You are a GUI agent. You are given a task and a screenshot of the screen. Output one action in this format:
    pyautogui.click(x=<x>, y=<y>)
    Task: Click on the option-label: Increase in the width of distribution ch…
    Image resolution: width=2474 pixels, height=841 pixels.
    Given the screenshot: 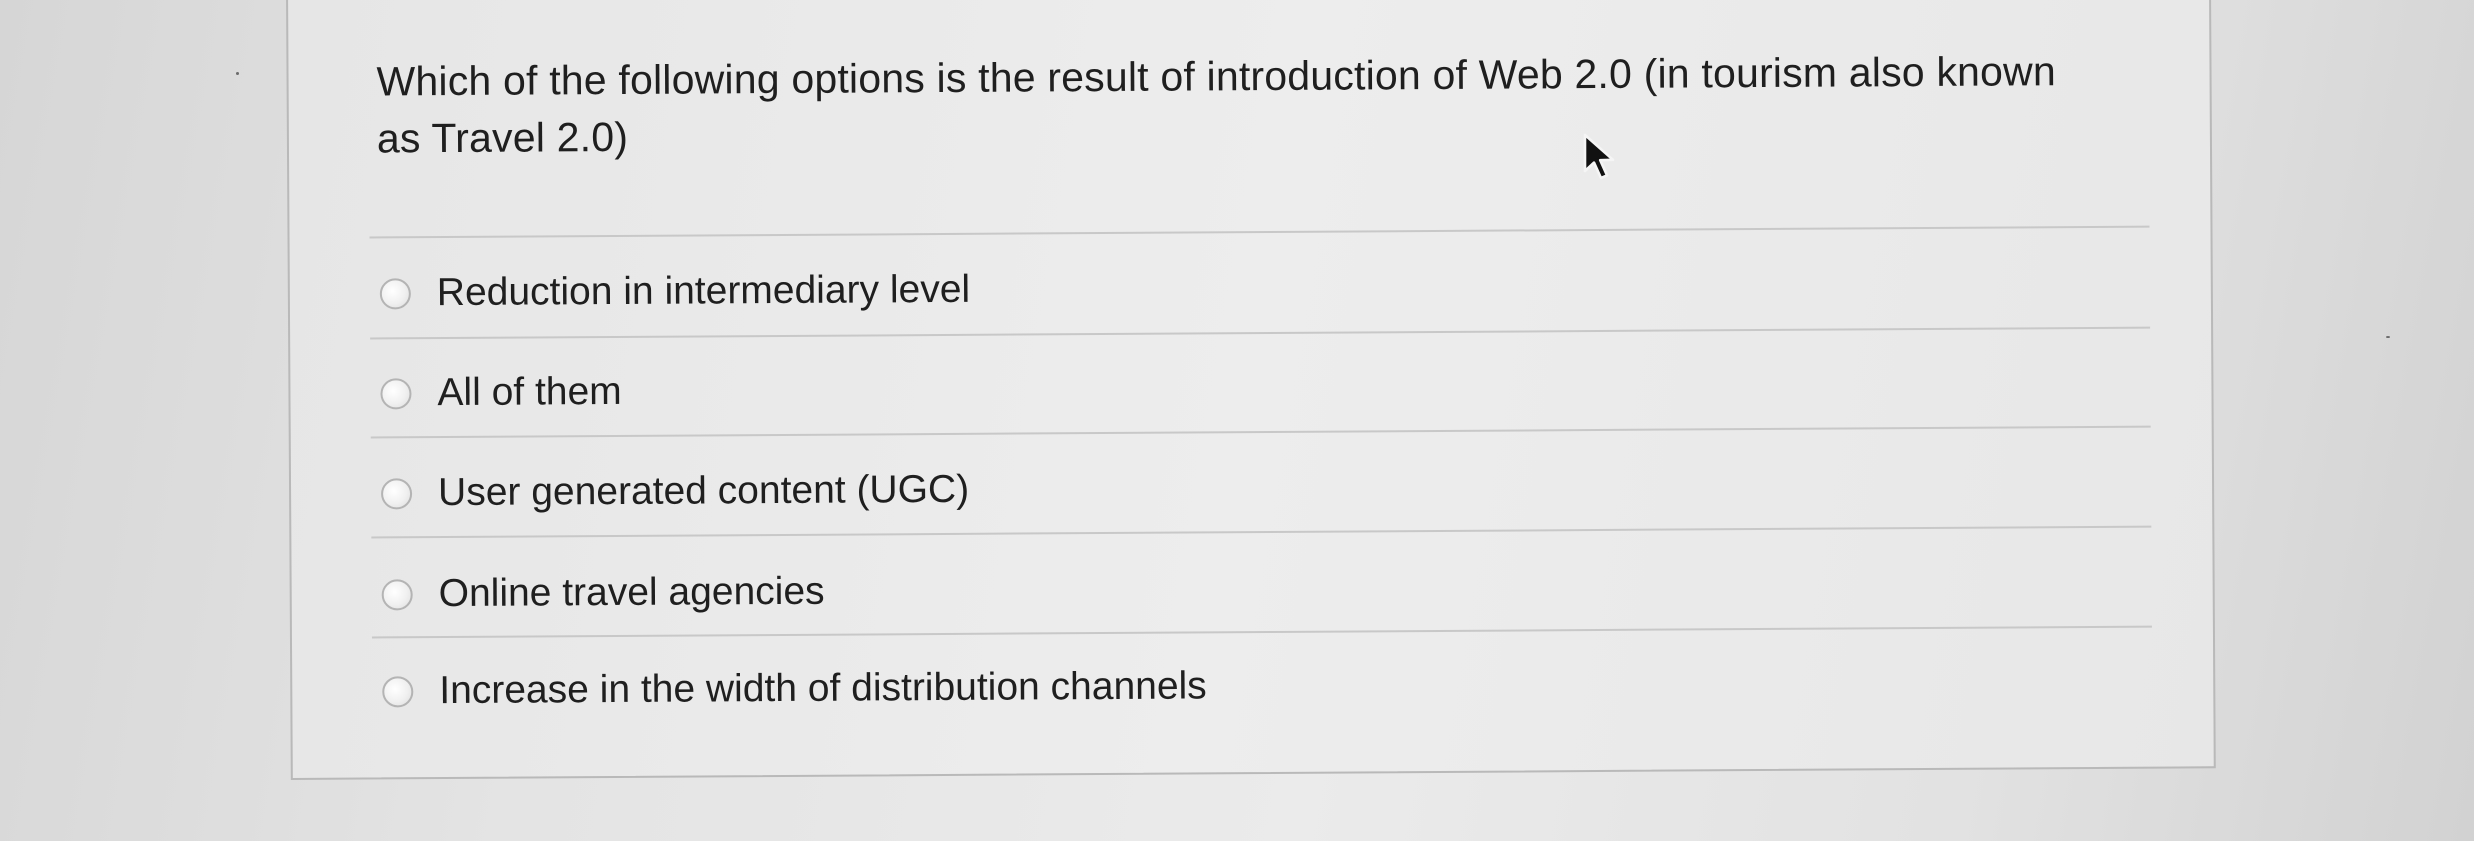 What is the action you would take?
    pyautogui.click(x=823, y=688)
    